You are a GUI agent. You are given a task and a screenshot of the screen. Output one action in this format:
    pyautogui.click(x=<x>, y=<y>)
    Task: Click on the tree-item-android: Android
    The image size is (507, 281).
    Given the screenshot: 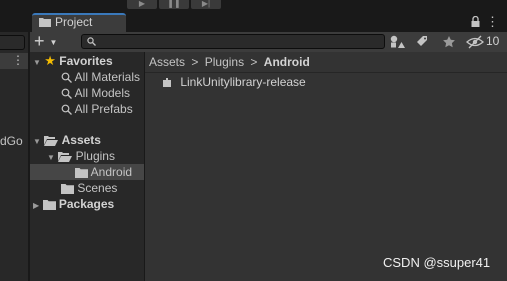 What is the action you would take?
    pyautogui.click(x=103, y=172)
    